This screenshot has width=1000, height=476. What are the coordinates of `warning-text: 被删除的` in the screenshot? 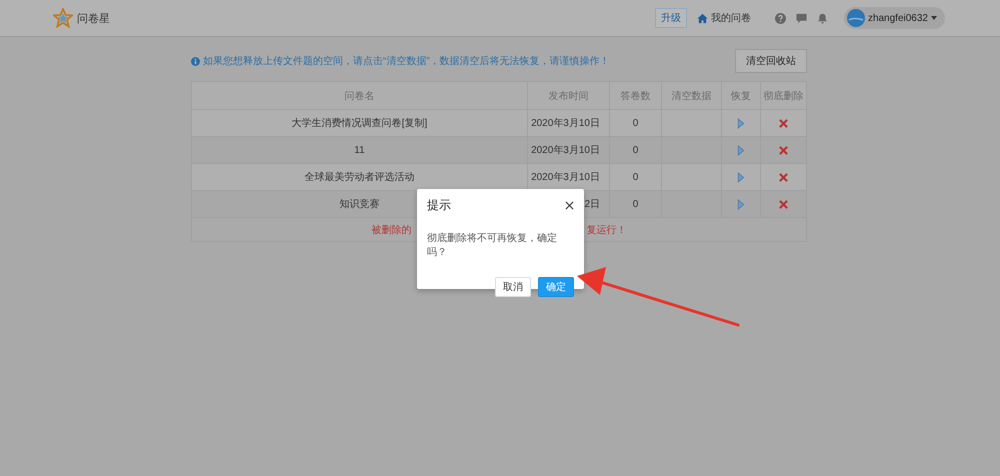 It's located at (392, 230).